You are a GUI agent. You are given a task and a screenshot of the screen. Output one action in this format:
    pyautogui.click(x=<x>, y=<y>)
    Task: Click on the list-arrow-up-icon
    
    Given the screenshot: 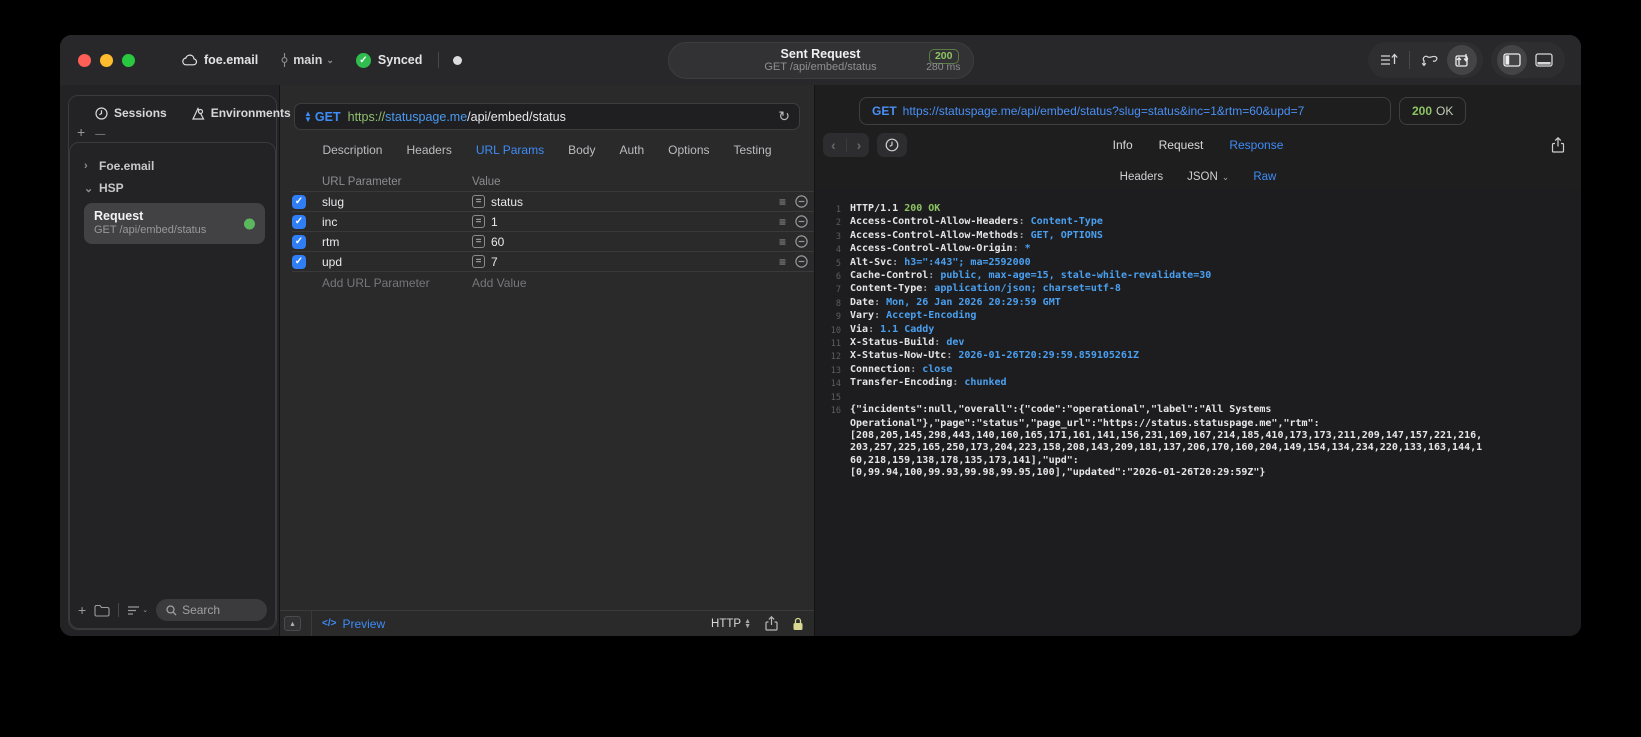 What is the action you would take?
    pyautogui.click(x=1389, y=60)
    